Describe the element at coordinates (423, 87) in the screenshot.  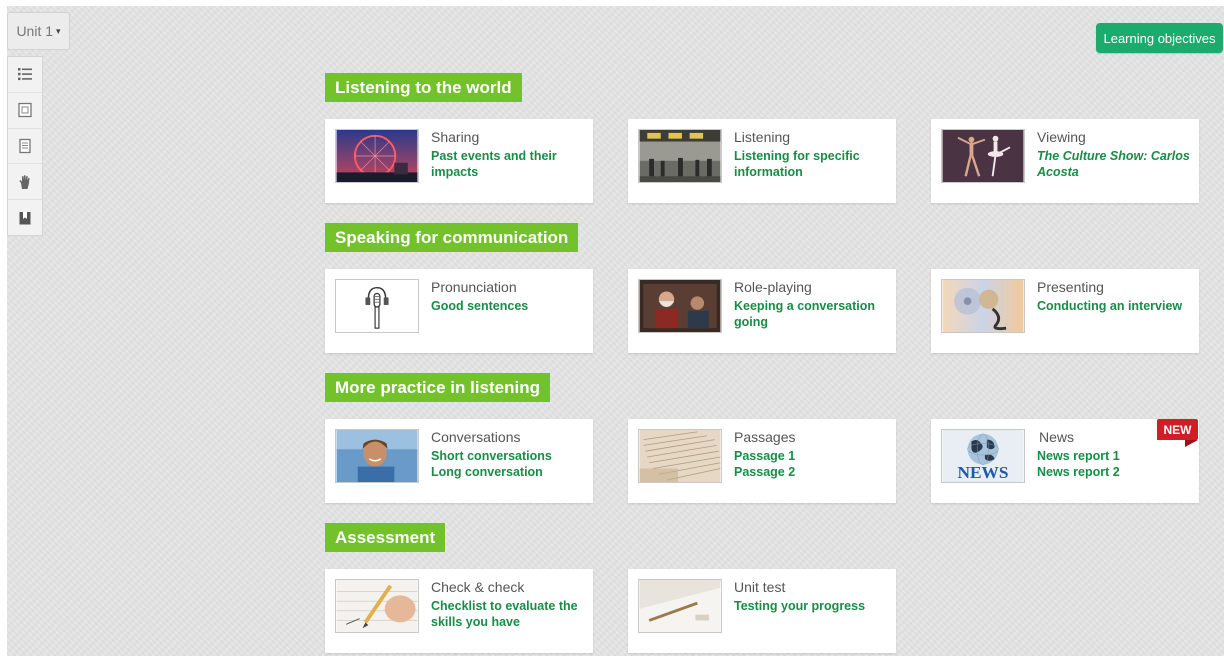
I see `section-header-listening: Listening to the world` at that location.